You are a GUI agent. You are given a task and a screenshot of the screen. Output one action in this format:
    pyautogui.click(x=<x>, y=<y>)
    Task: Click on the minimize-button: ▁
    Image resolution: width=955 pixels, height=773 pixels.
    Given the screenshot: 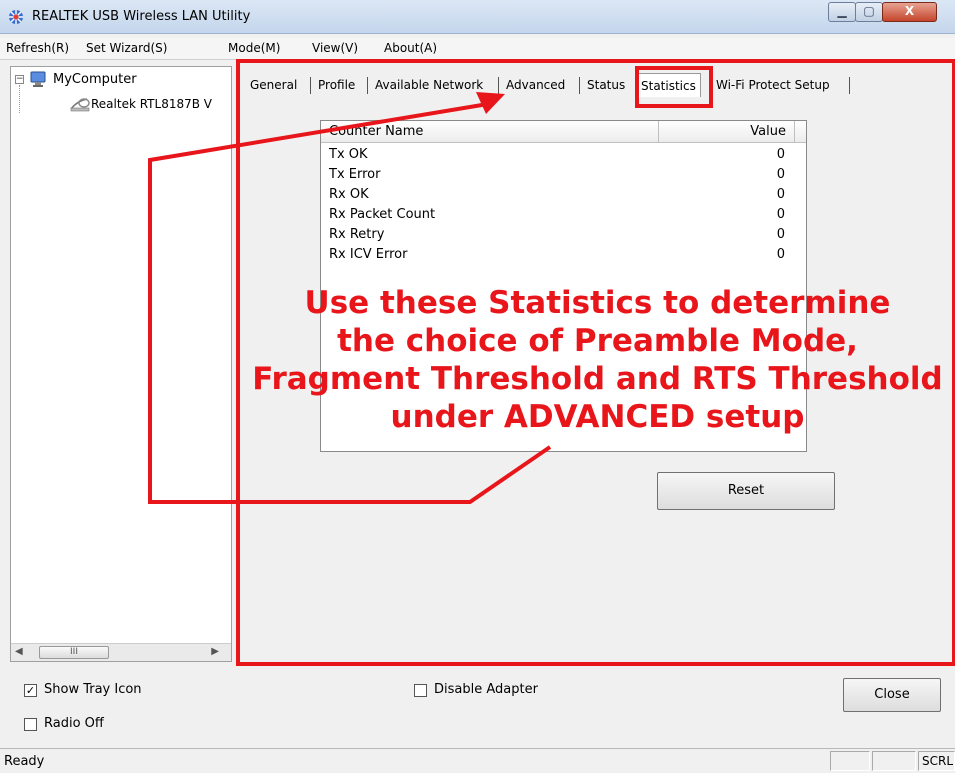 What is the action you would take?
    pyautogui.click(x=842, y=12)
    